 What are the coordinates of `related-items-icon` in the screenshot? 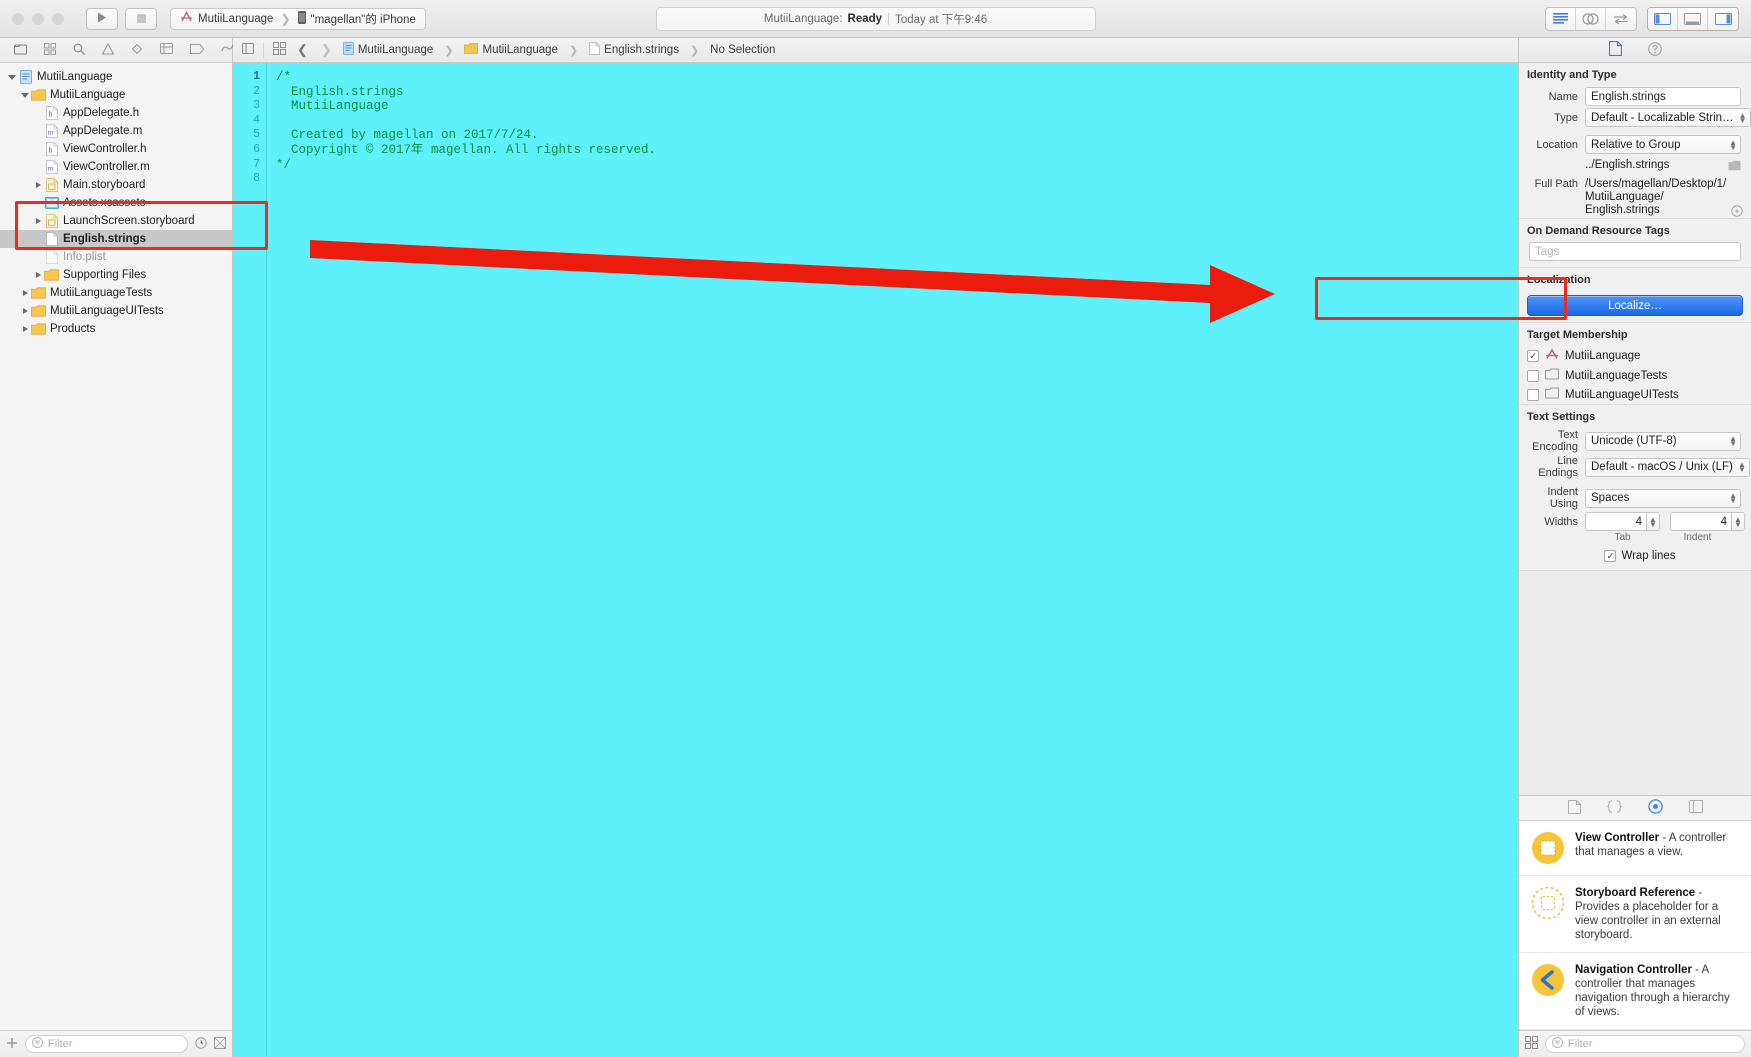 It's located at (248, 50).